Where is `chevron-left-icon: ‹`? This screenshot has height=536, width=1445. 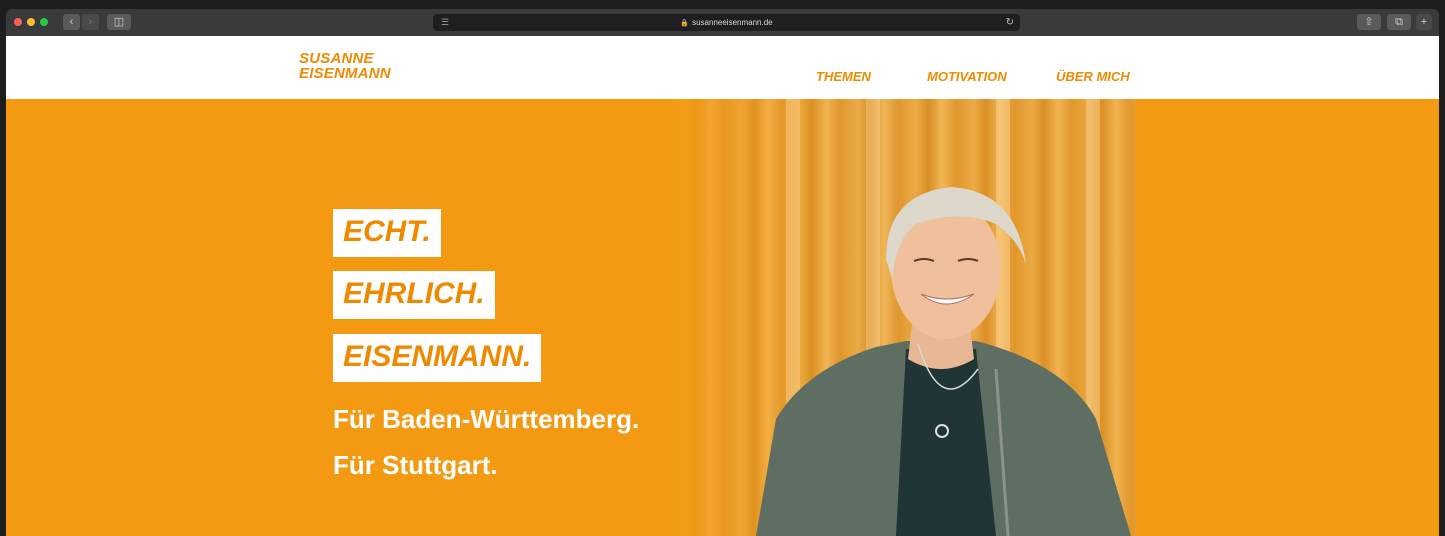
chevron-left-icon: ‹ is located at coordinates (71, 22).